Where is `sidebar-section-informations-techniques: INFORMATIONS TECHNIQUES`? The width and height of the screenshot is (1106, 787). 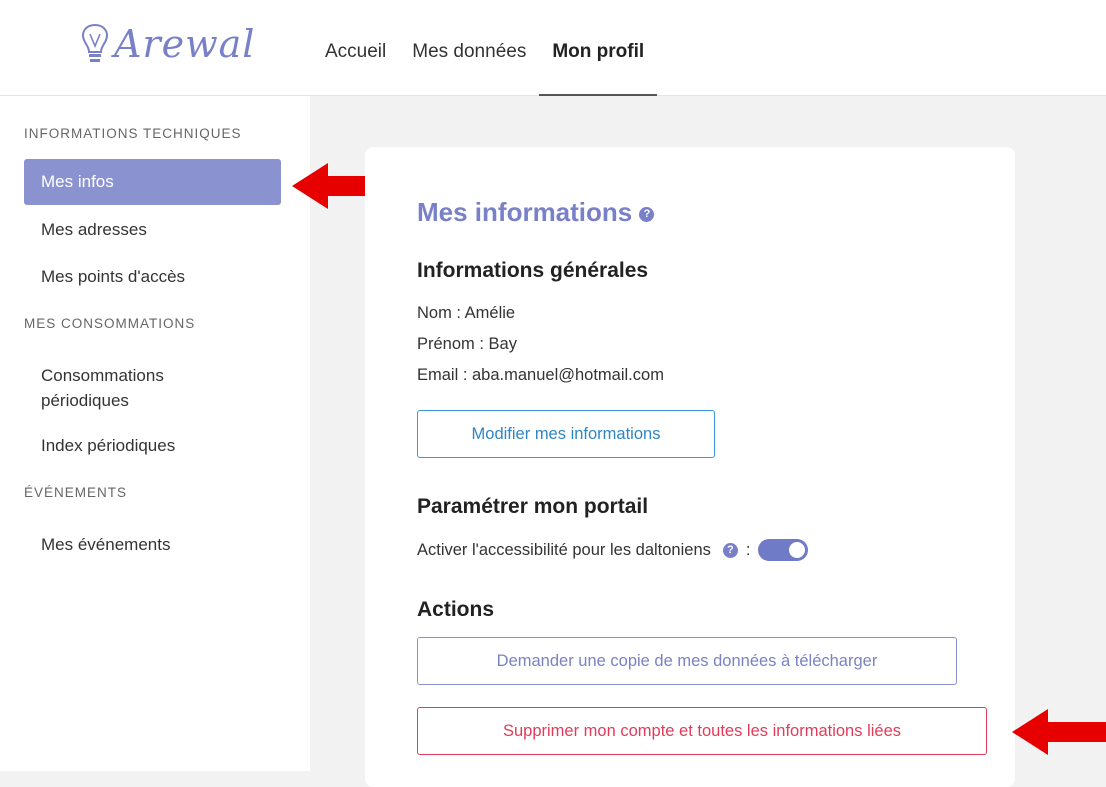 sidebar-section-informations-techniques: INFORMATIONS TECHNIQUES is located at coordinates (133, 133).